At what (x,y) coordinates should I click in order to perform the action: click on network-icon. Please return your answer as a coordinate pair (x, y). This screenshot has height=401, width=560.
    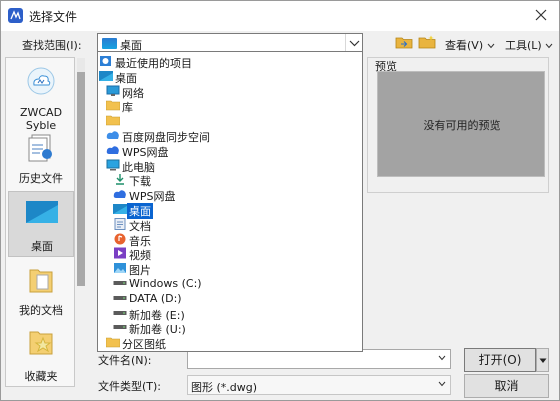
    Looking at the image, I should click on (113, 91).